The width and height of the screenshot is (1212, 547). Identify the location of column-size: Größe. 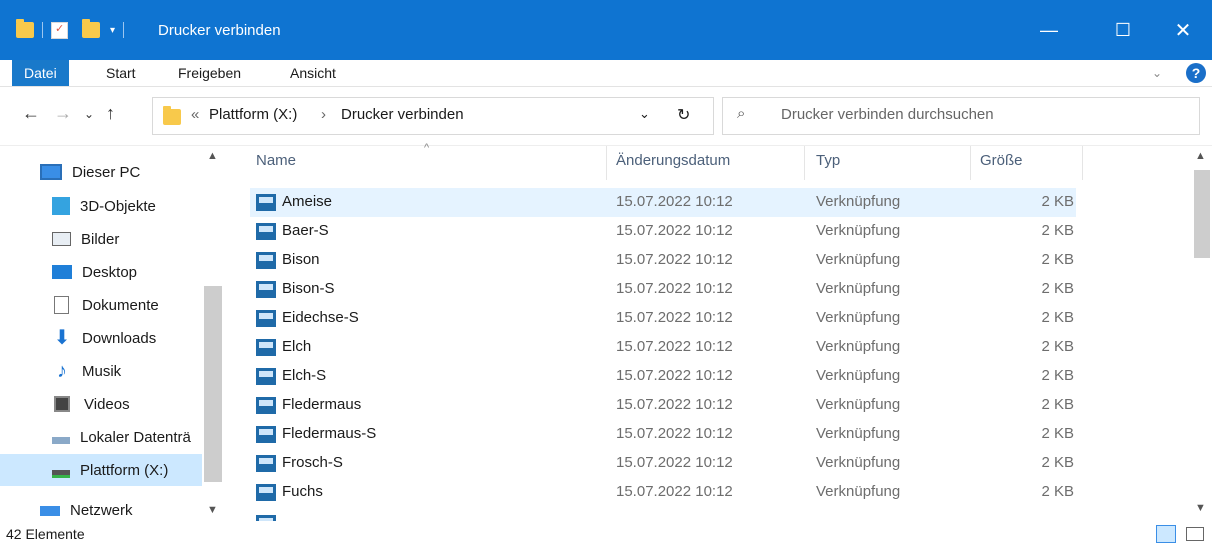
(1001, 160).